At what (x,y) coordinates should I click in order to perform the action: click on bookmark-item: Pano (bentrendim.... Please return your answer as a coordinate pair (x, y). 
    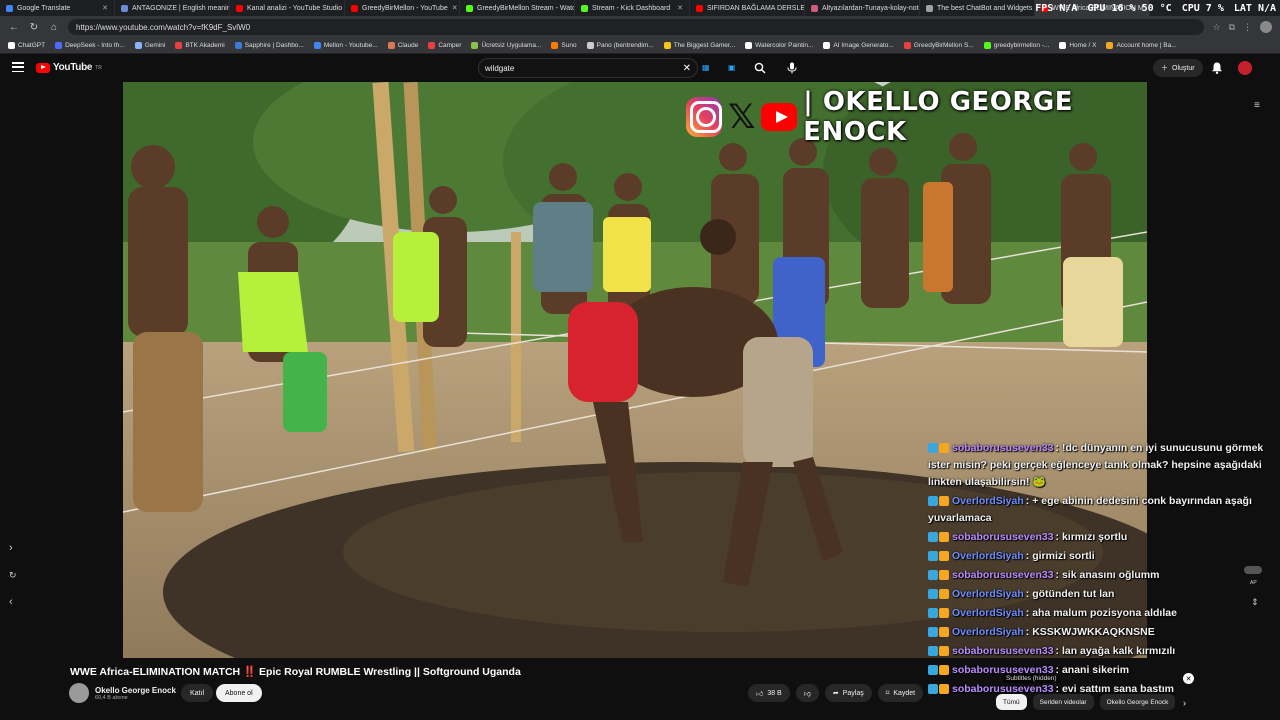
    Looking at the image, I should click on (620, 45).